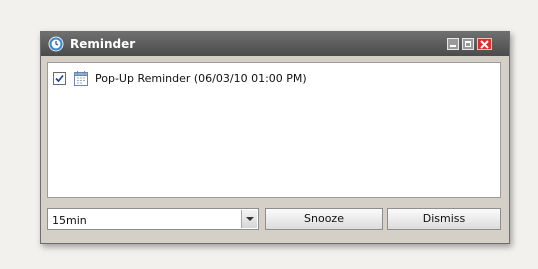  I want to click on maximize-icon, so click(468, 44).